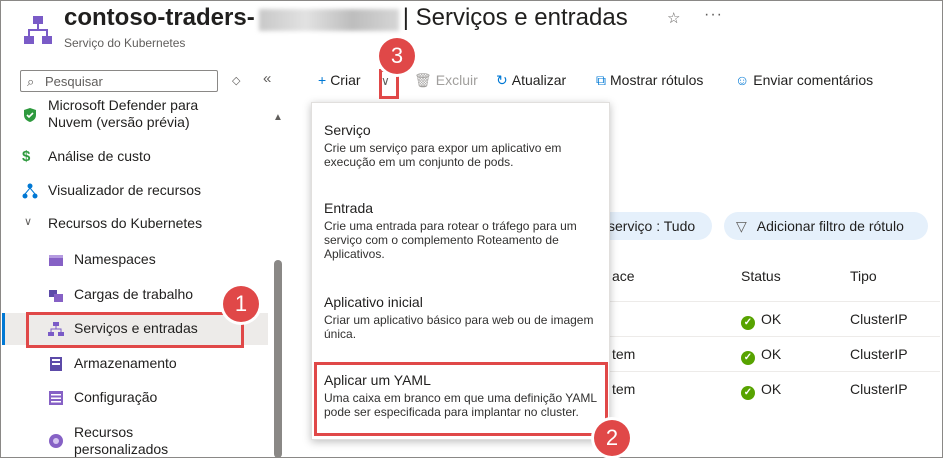 The width and height of the screenshot is (945, 460). Describe the element at coordinates (673, 18) in the screenshot. I see `star-icon: ☆` at that location.